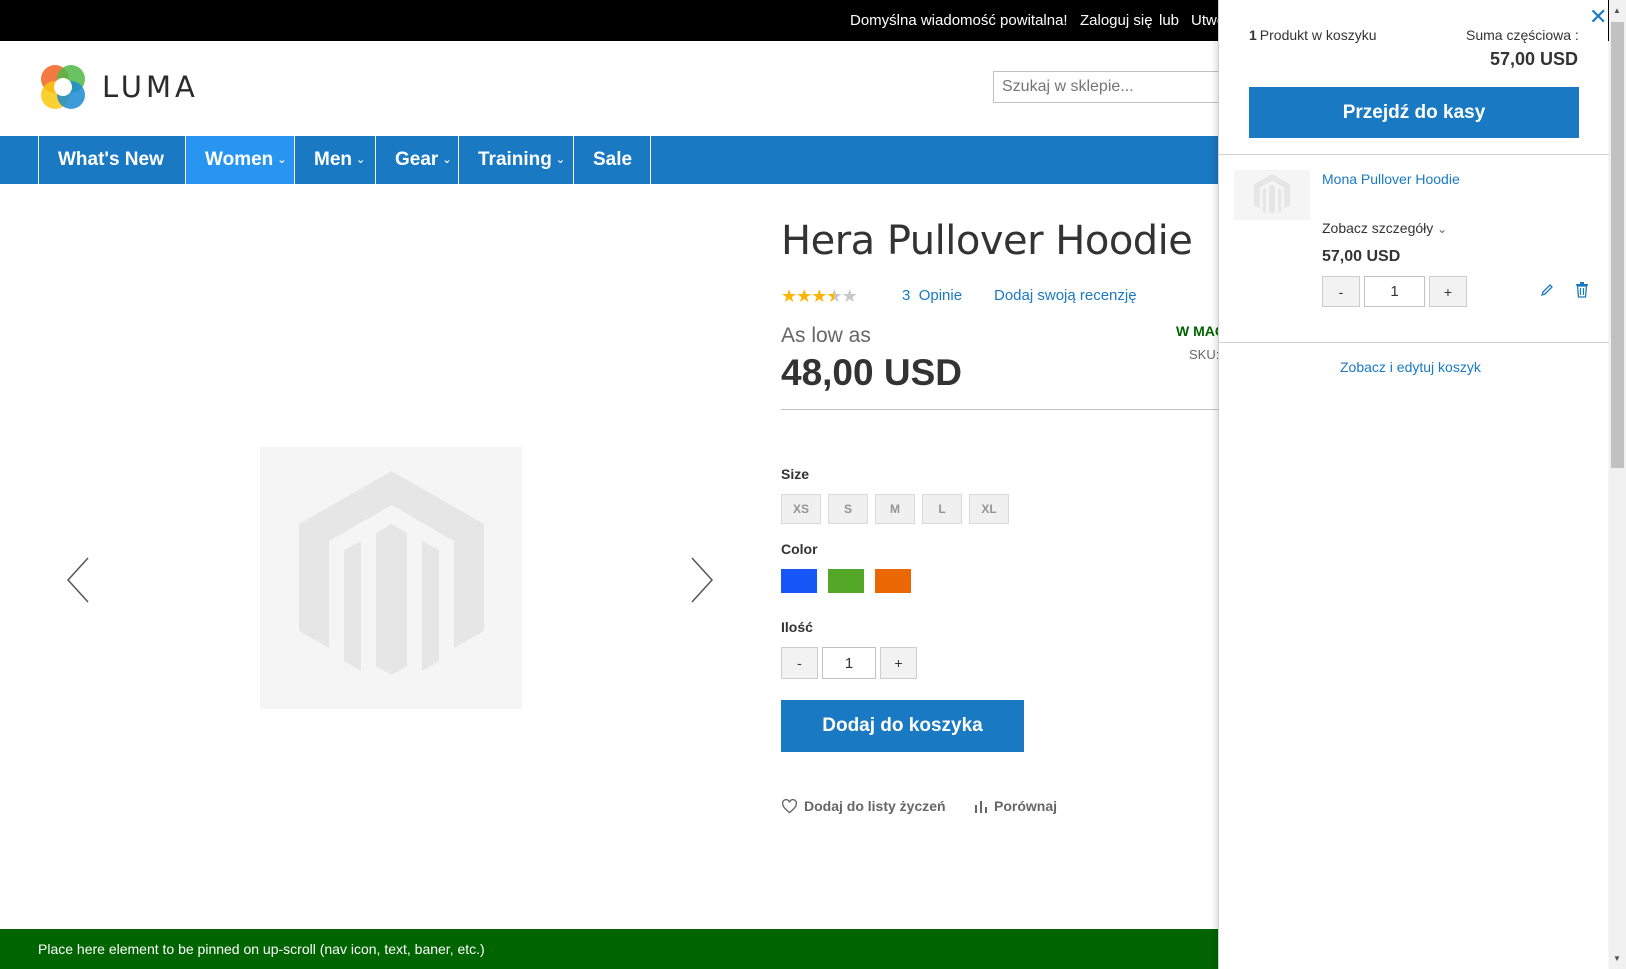 This screenshot has width=1626, height=969. I want to click on cart-item-name: Mona Pullover Hoodie, so click(1391, 179).